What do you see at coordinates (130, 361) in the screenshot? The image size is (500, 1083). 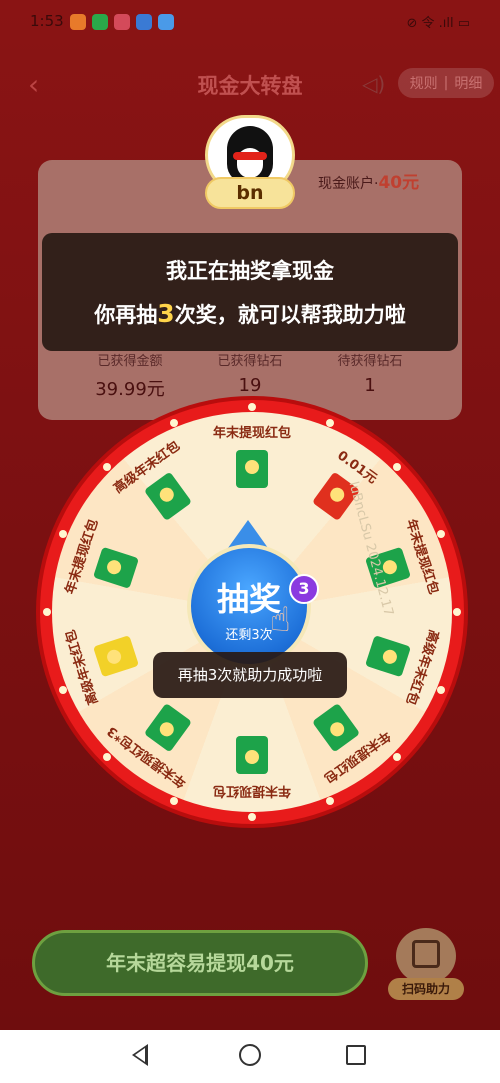 I see `stat-label: 已获得金额` at bounding box center [130, 361].